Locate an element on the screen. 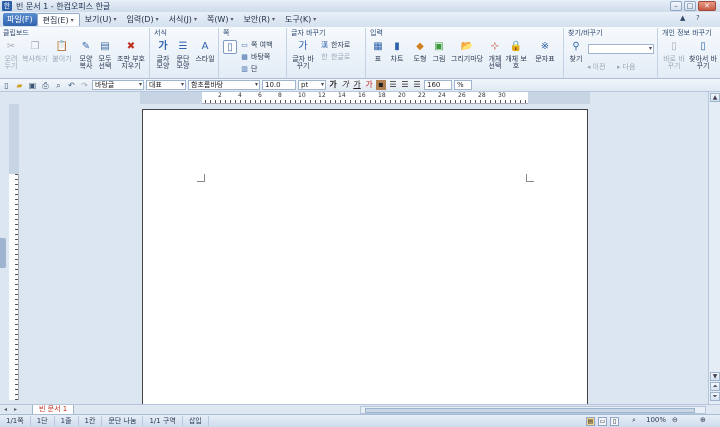  ruler-top-margin is located at coordinates (14, 139).